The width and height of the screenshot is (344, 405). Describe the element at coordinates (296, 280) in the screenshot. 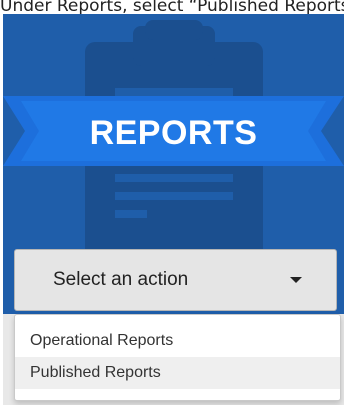

I see `caret-down-icon` at that location.